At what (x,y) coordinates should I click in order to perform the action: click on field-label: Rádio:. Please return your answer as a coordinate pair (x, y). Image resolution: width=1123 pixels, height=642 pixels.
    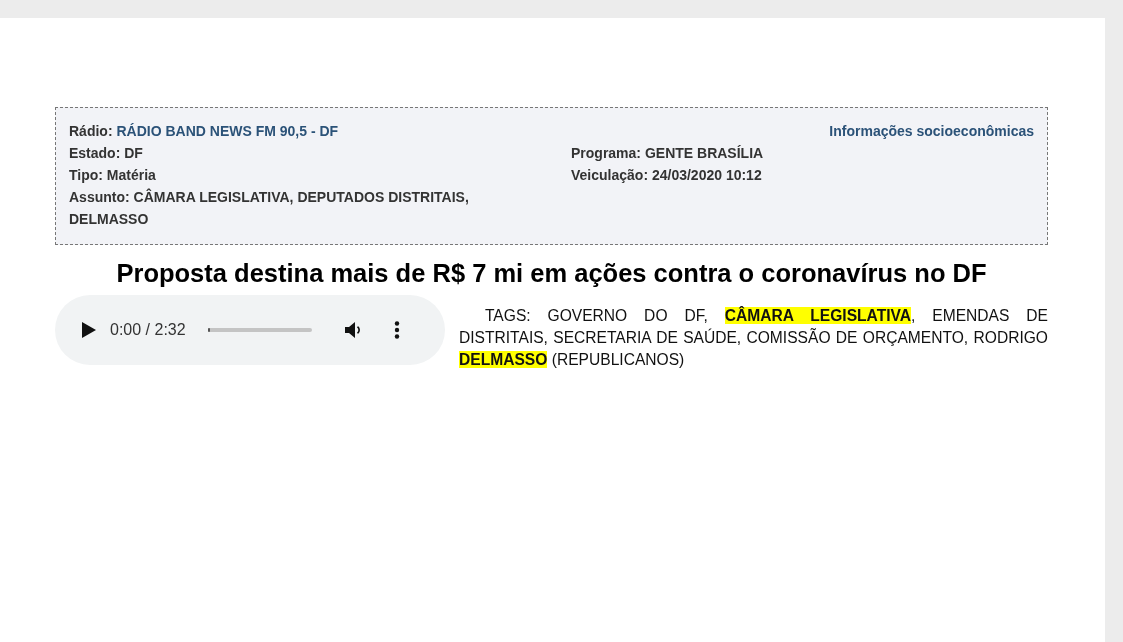
    Looking at the image, I should click on (91, 131).